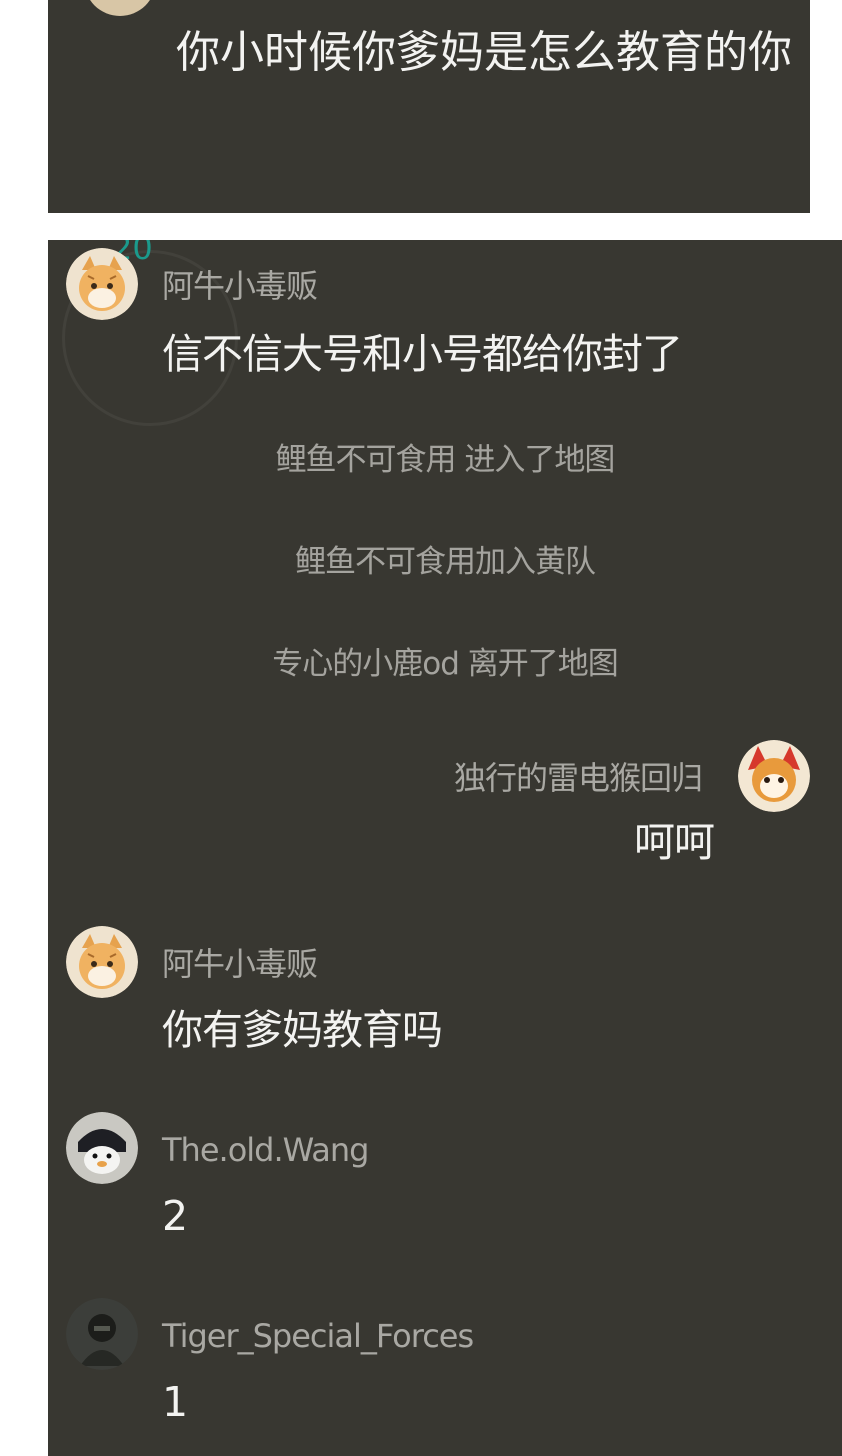  What do you see at coordinates (674, 842) in the screenshot?
I see `message-text: 呵呵` at bounding box center [674, 842].